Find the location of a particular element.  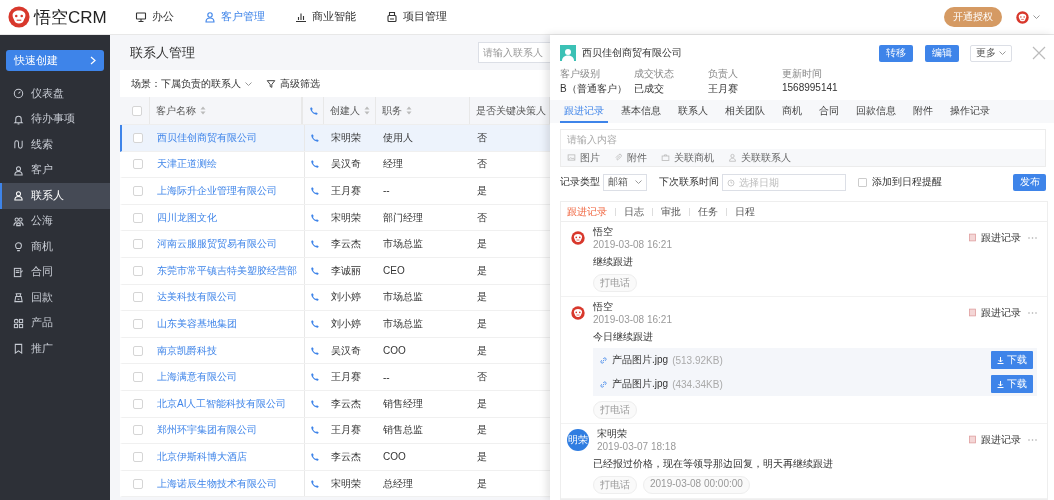

customer-link: 东莞市常平镇吉特美塑胶经营部 is located at coordinates (227, 270).